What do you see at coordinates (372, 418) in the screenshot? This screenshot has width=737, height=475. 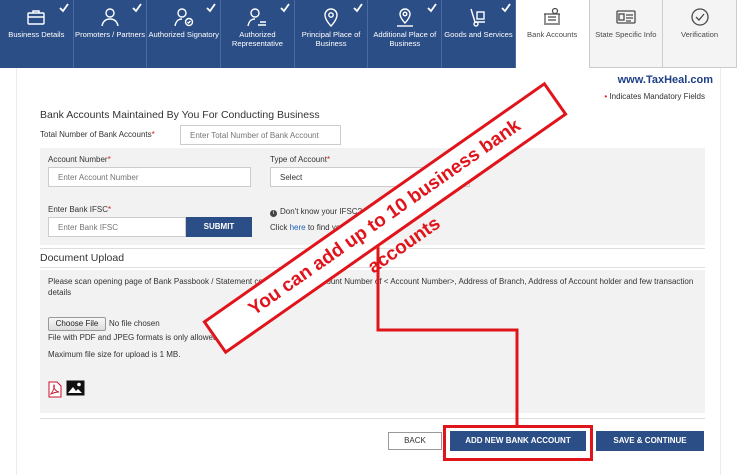 I see `divider` at bounding box center [372, 418].